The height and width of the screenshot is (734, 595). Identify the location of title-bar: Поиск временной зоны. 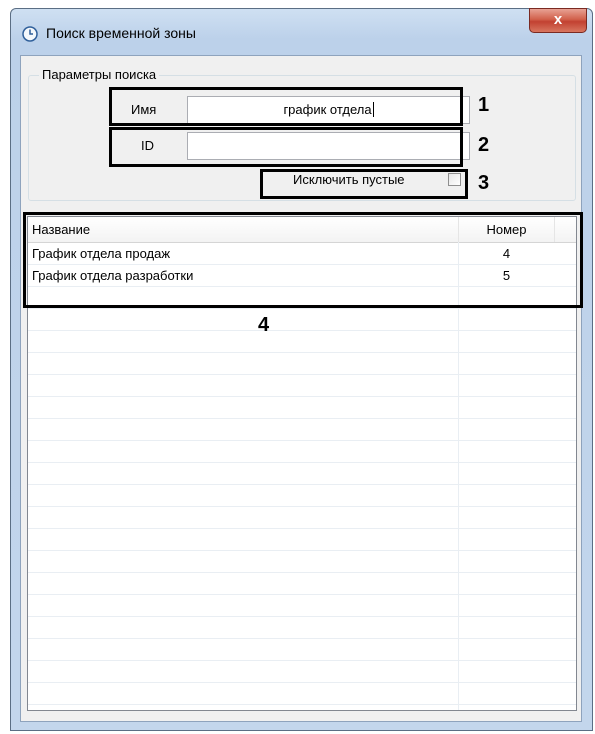
(301, 32).